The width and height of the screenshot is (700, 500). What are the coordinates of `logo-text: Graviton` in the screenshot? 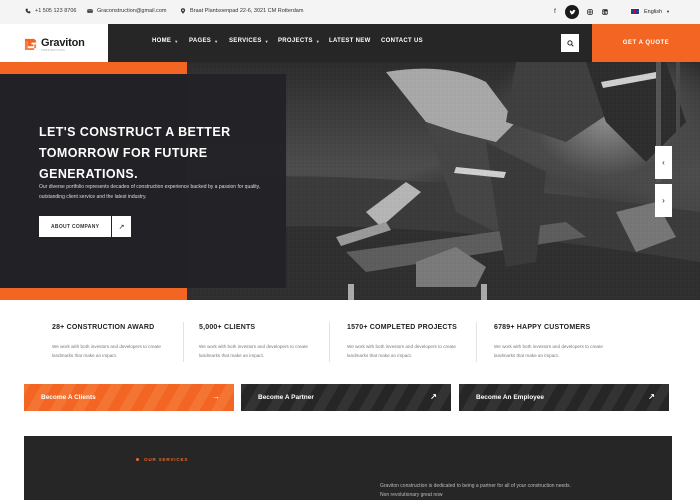 It's located at (63, 43).